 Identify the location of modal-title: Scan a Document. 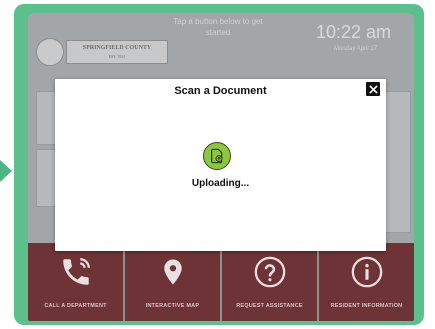
(220, 91).